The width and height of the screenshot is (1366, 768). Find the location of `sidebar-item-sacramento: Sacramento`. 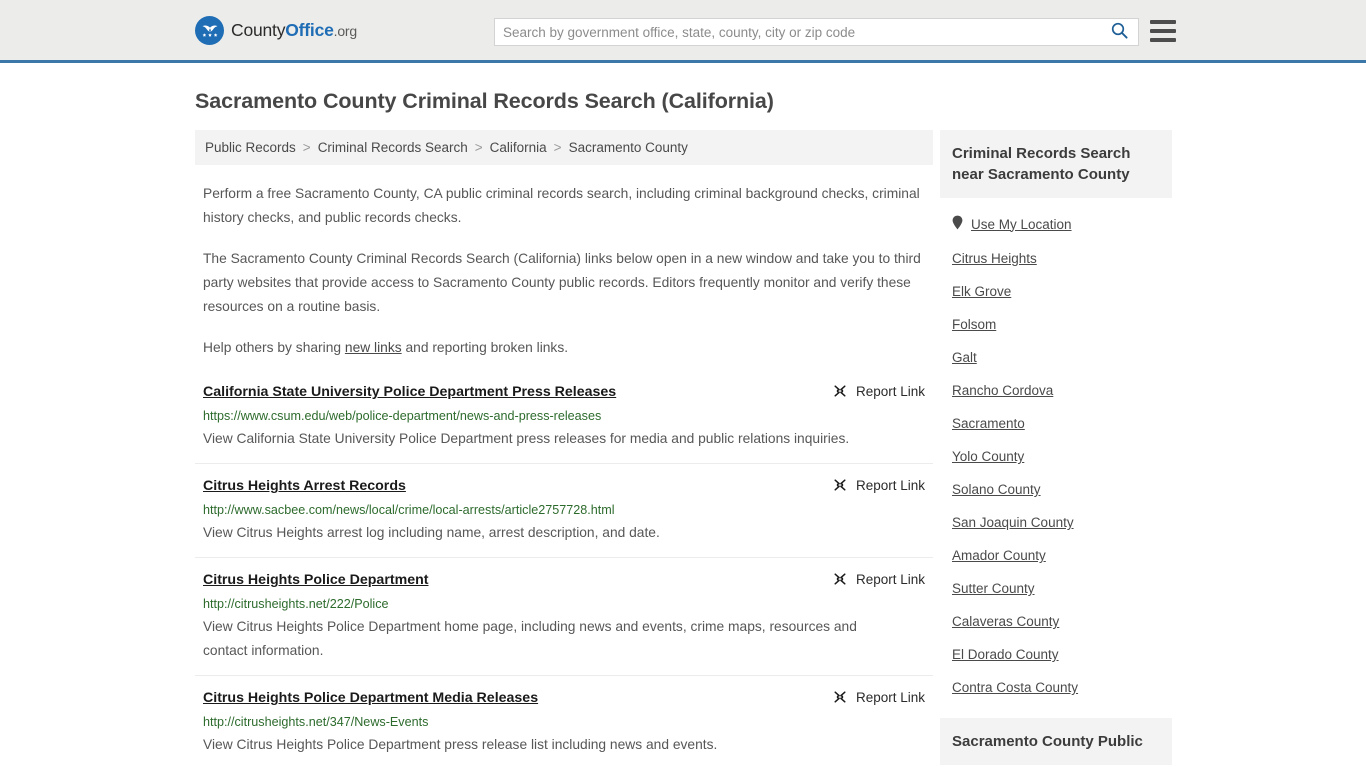

sidebar-item-sacramento: Sacramento is located at coordinates (1056, 423).